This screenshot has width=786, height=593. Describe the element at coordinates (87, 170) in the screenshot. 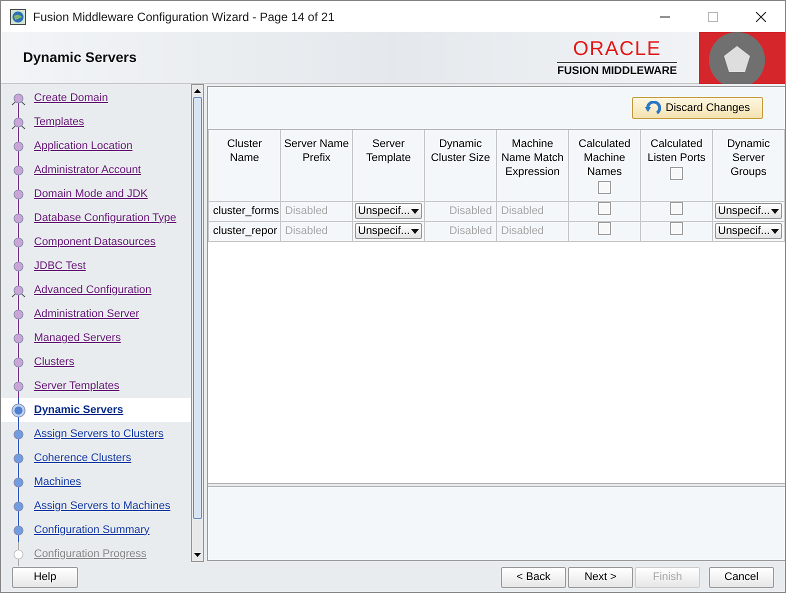

I see `step-link: Administrator Account` at that location.